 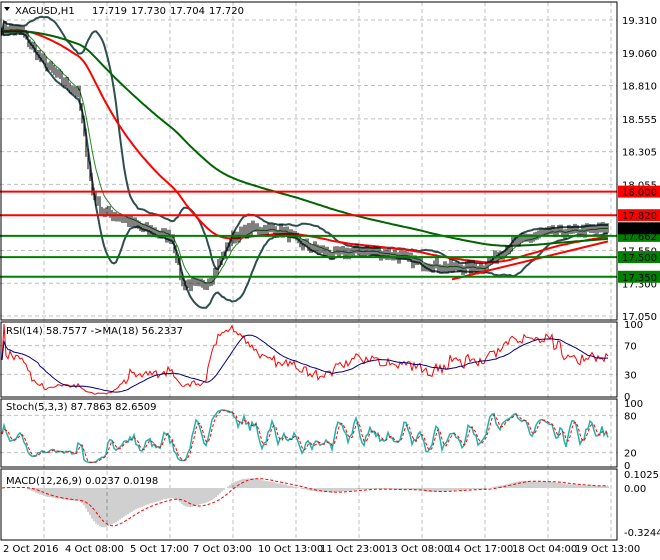 I want to click on time-label: 18 Oct 04:00, so click(x=544, y=549).